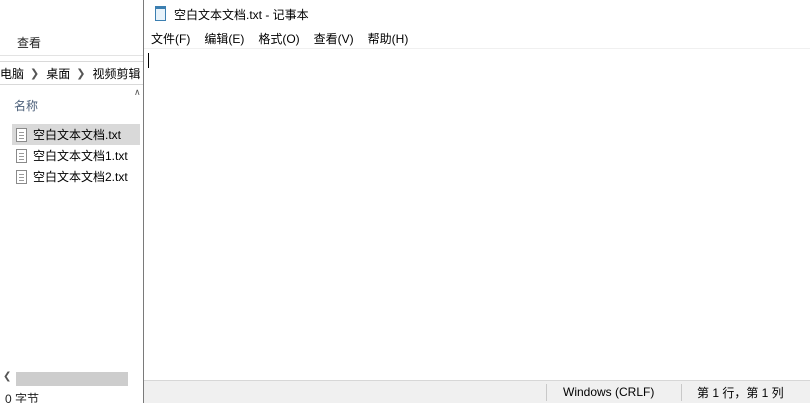  Describe the element at coordinates (80, 177) in the screenshot. I see `file-name: 空白文本文档2.txt` at that location.